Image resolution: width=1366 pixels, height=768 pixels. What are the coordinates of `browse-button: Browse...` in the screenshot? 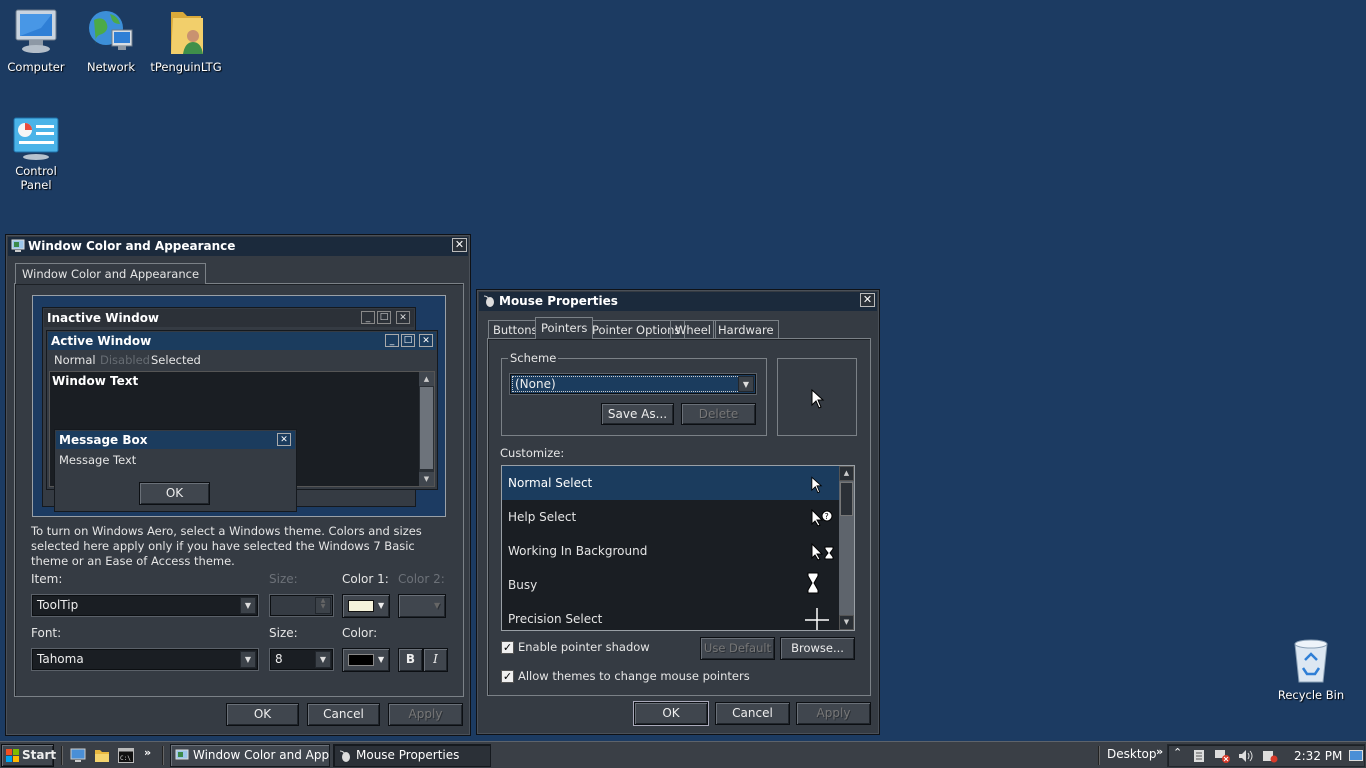 It's located at (817, 648).